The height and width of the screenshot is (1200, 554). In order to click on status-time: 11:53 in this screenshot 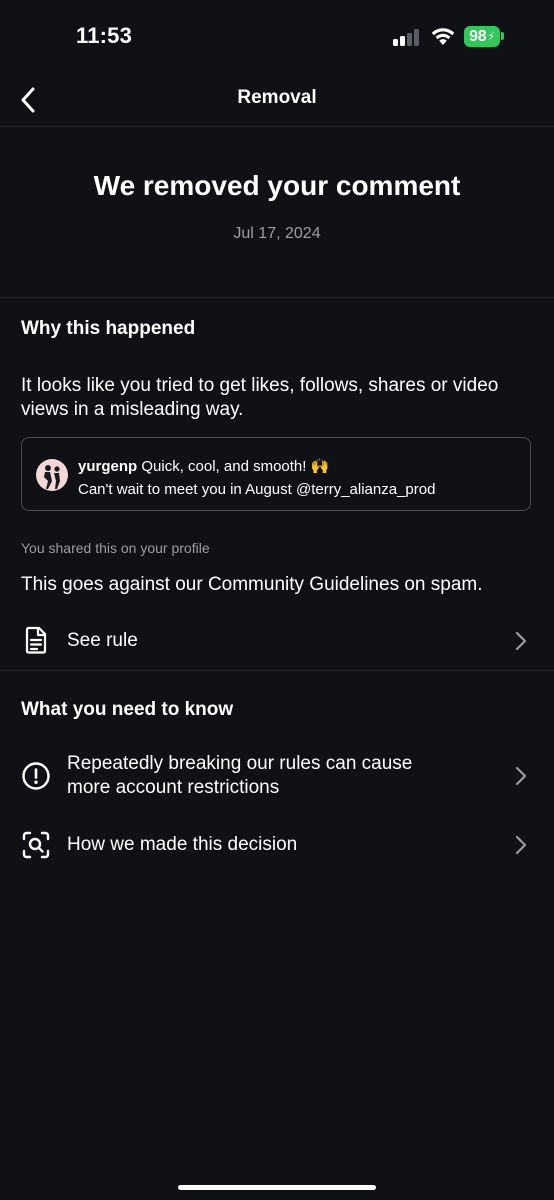, I will do `click(104, 35)`.